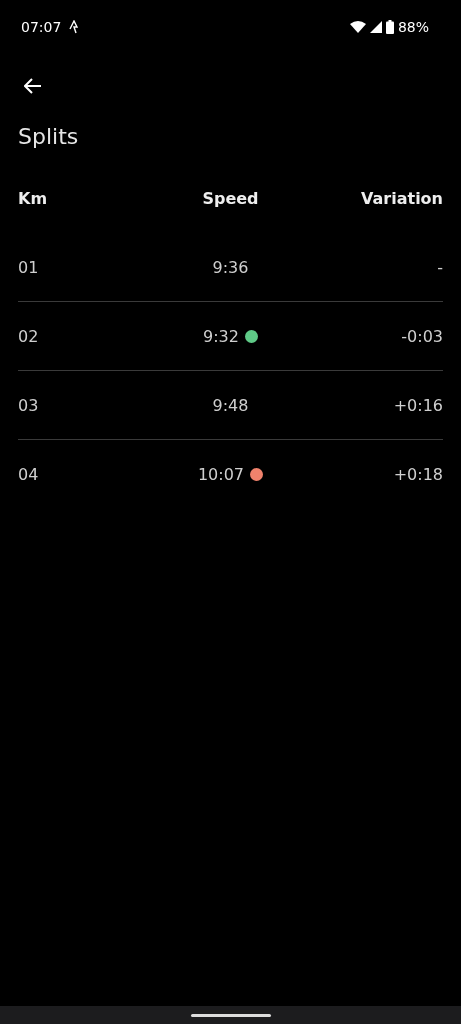 The image size is (461, 1024). Describe the element at coordinates (230, 198) in the screenshot. I see `column-header: Speed` at that location.